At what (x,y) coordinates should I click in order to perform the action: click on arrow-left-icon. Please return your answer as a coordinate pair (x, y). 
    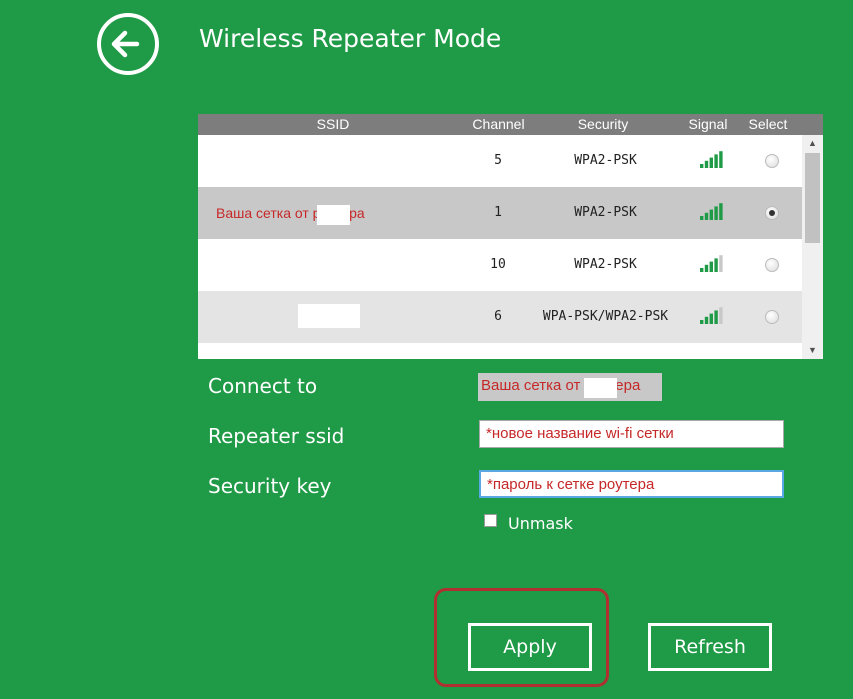
    Looking at the image, I should click on (125, 44).